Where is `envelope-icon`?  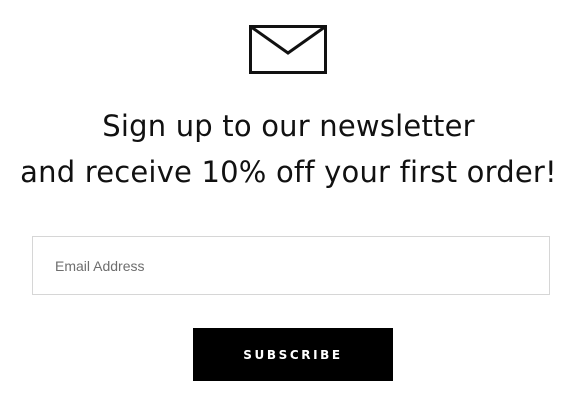
envelope-icon is located at coordinates (288, 49).